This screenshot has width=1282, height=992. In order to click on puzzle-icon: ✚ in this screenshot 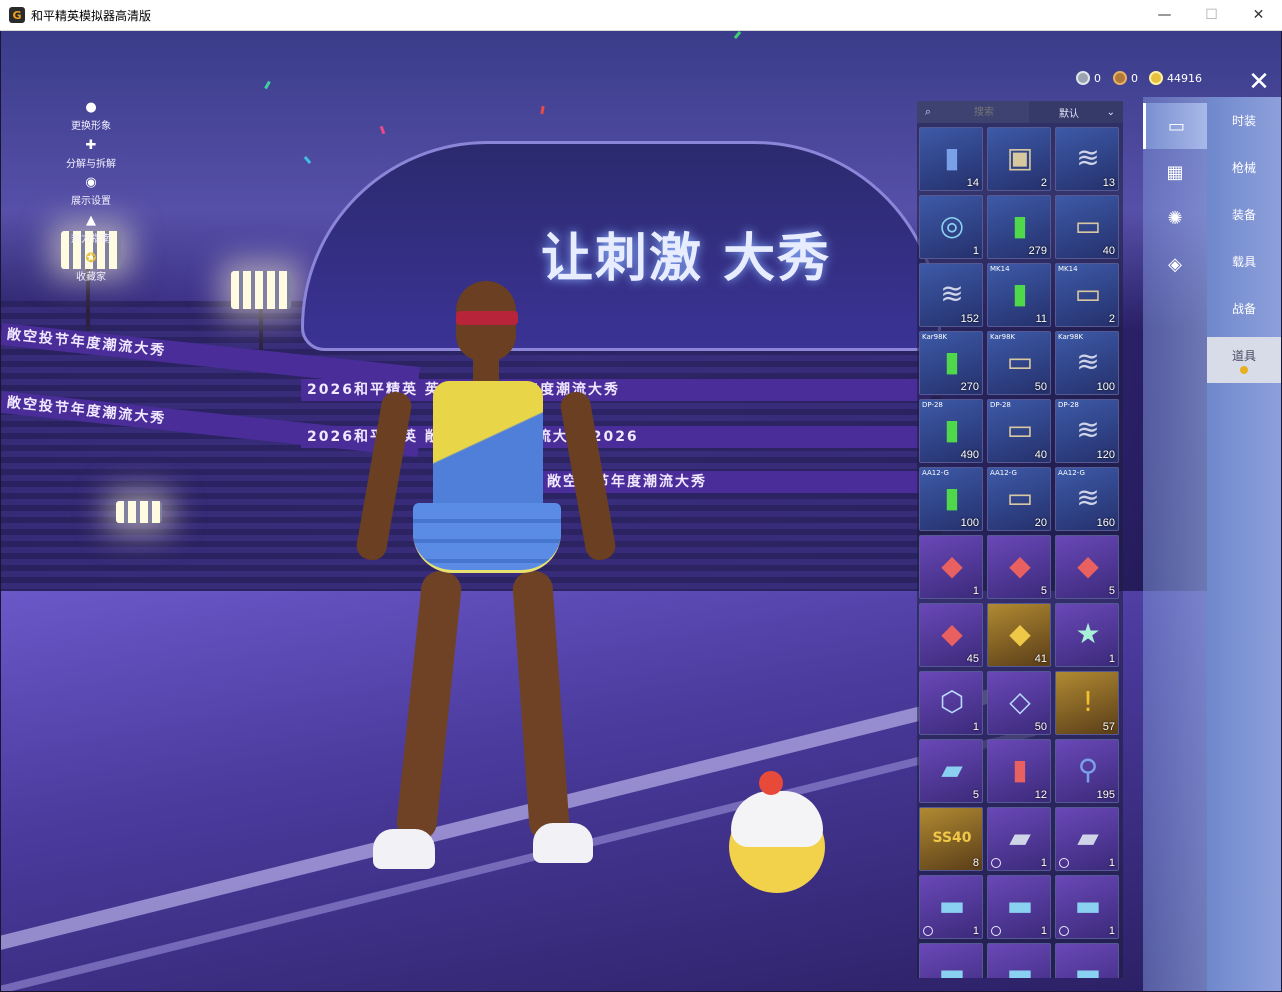, I will do `click(91, 145)`.